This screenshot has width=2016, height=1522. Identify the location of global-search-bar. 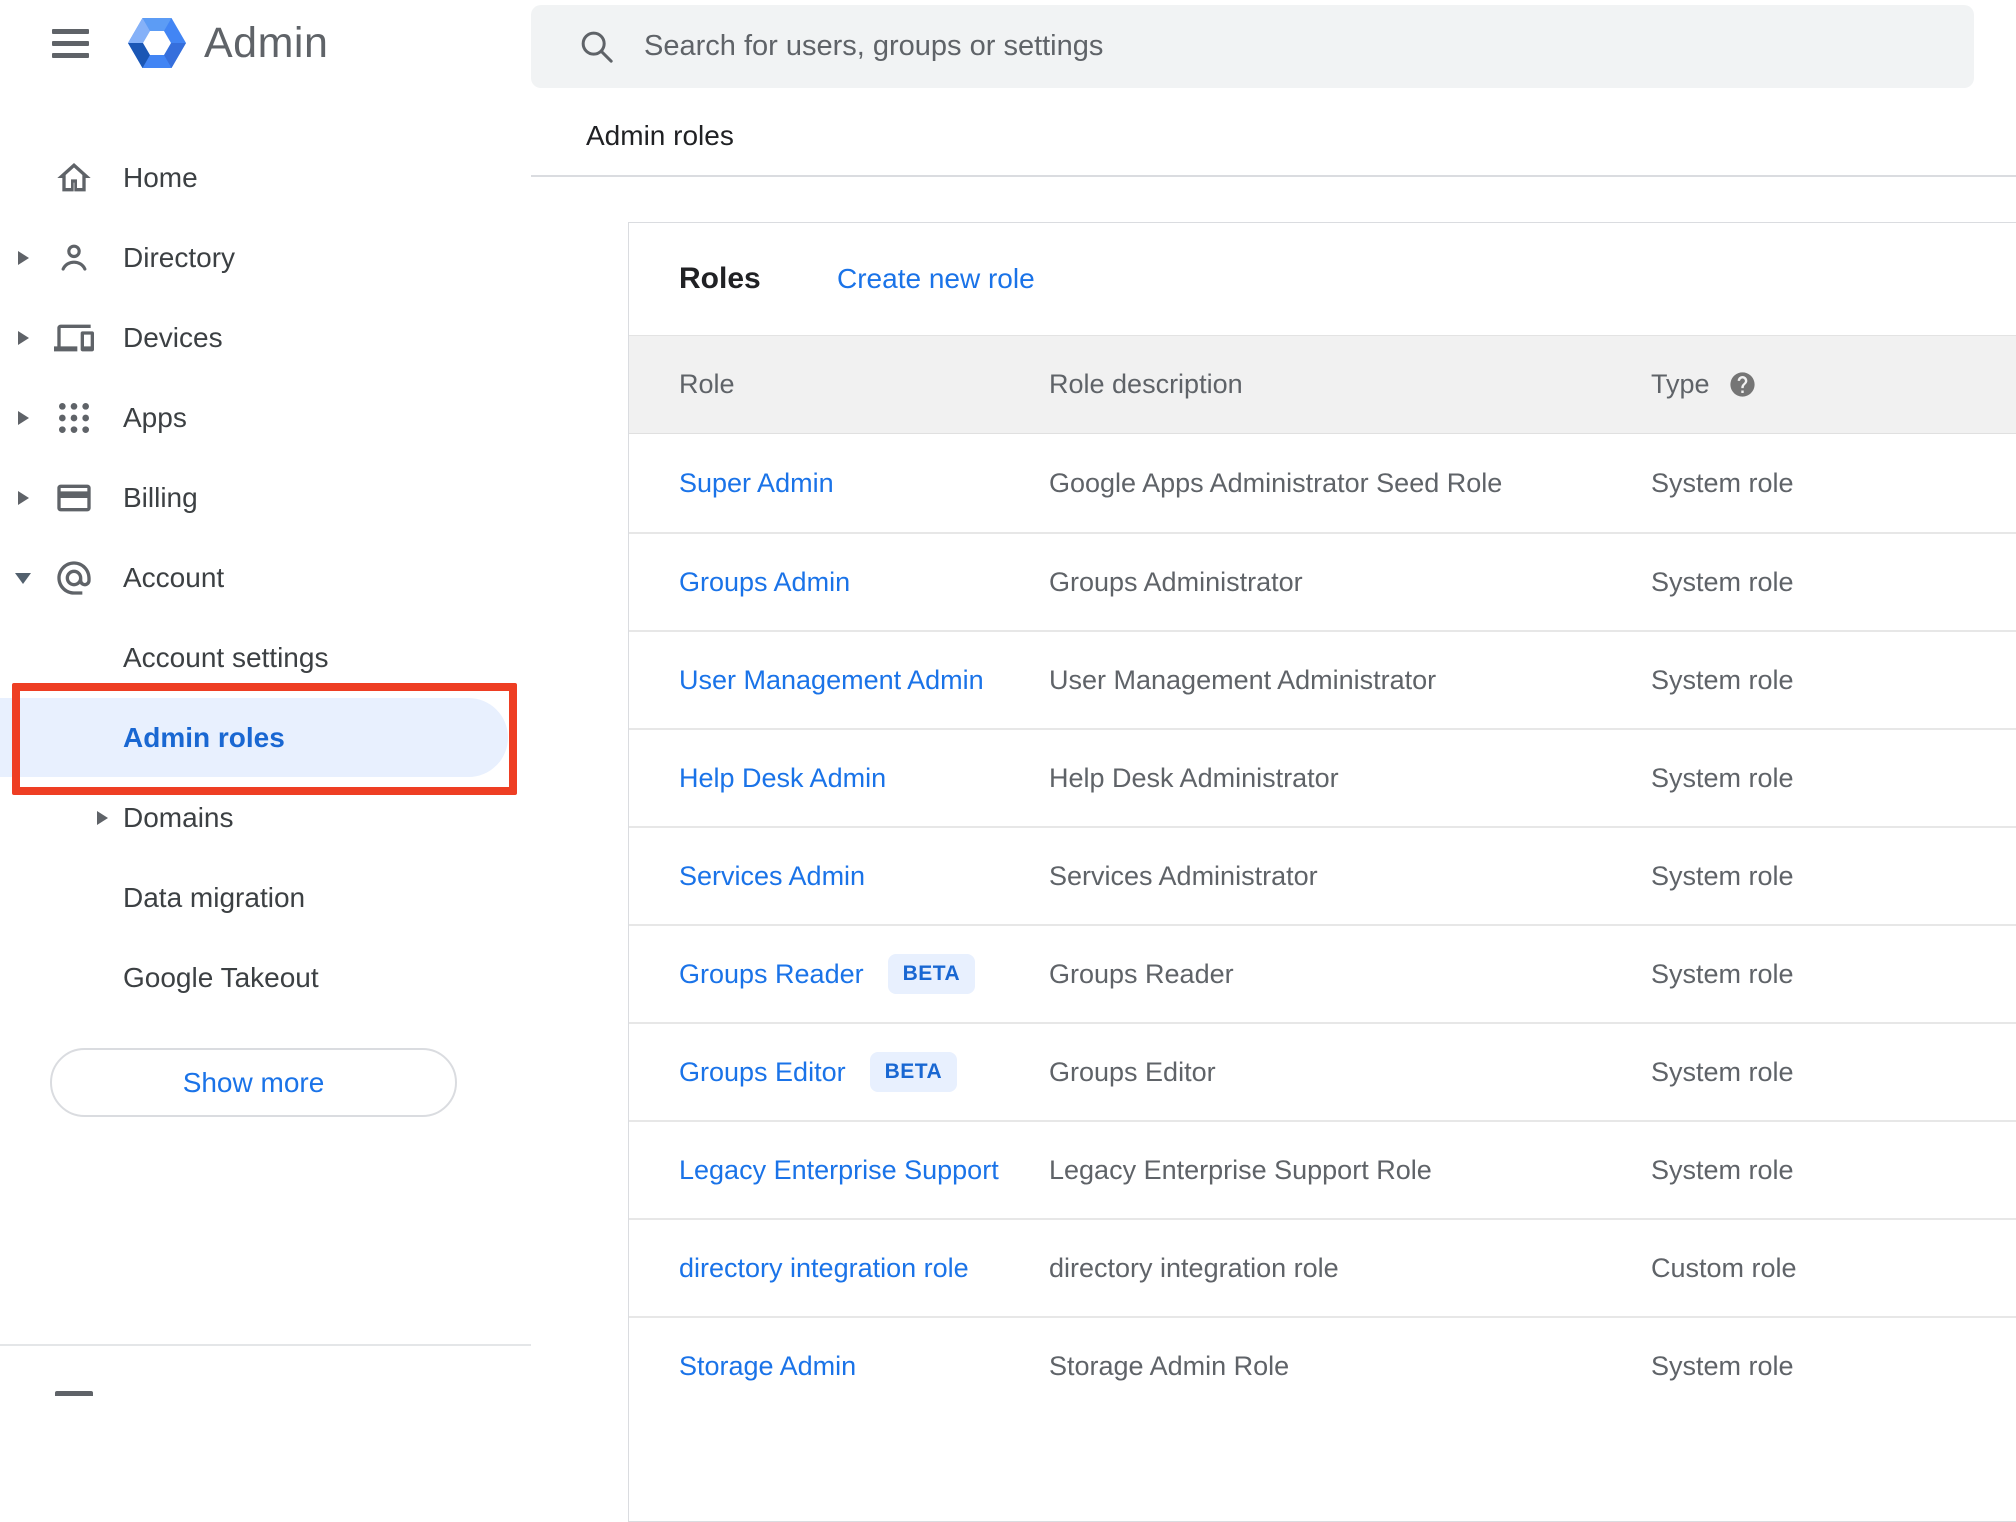
(1252, 46).